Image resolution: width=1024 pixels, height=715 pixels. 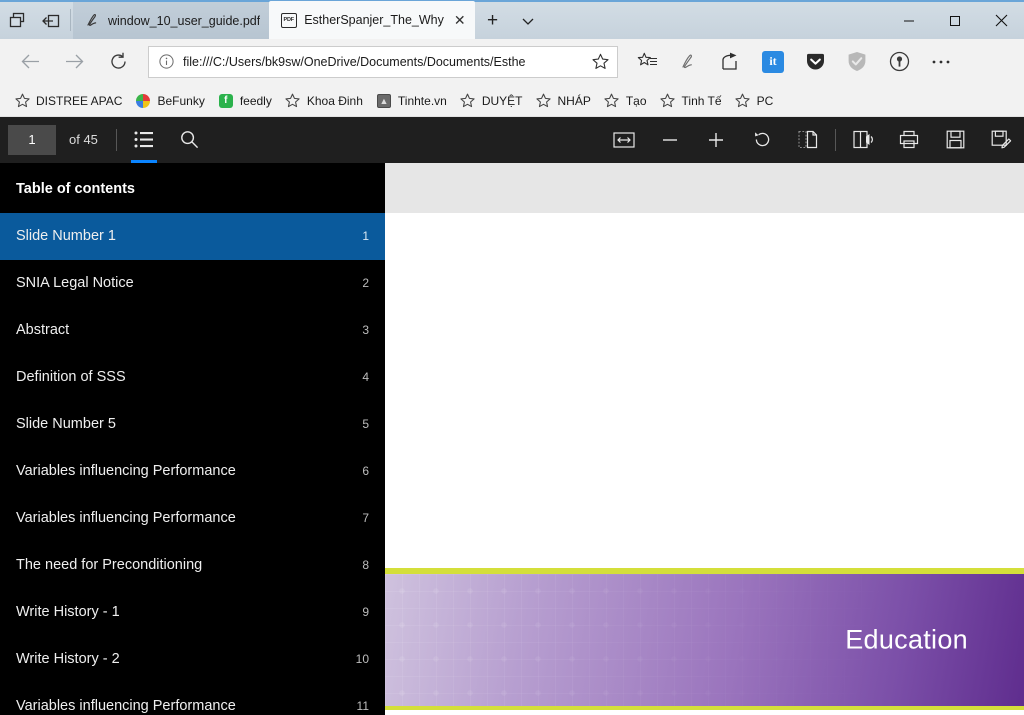 I want to click on bookmark-item: DUYỆT, so click(x=494, y=101).